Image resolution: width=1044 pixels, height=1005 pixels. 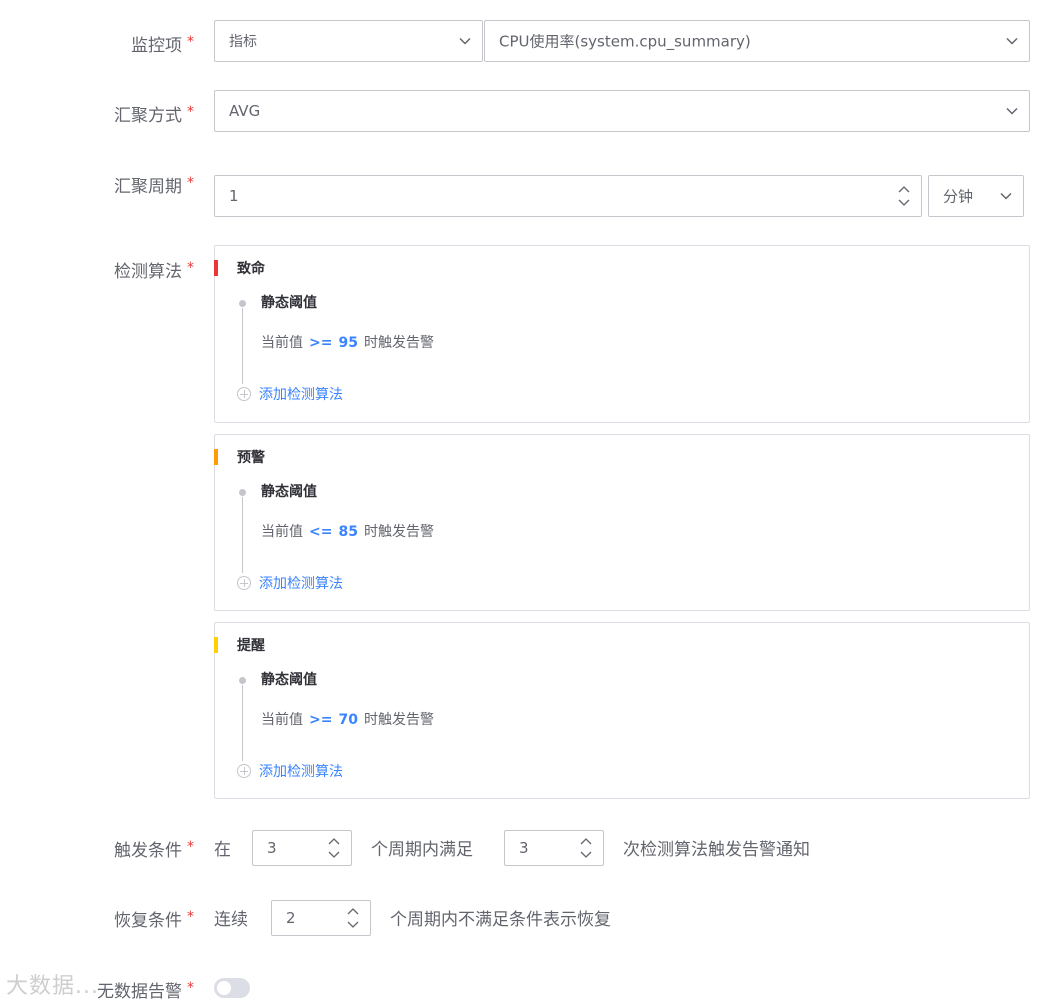 I want to click on period-unit-select: 分钟, so click(x=976, y=196).